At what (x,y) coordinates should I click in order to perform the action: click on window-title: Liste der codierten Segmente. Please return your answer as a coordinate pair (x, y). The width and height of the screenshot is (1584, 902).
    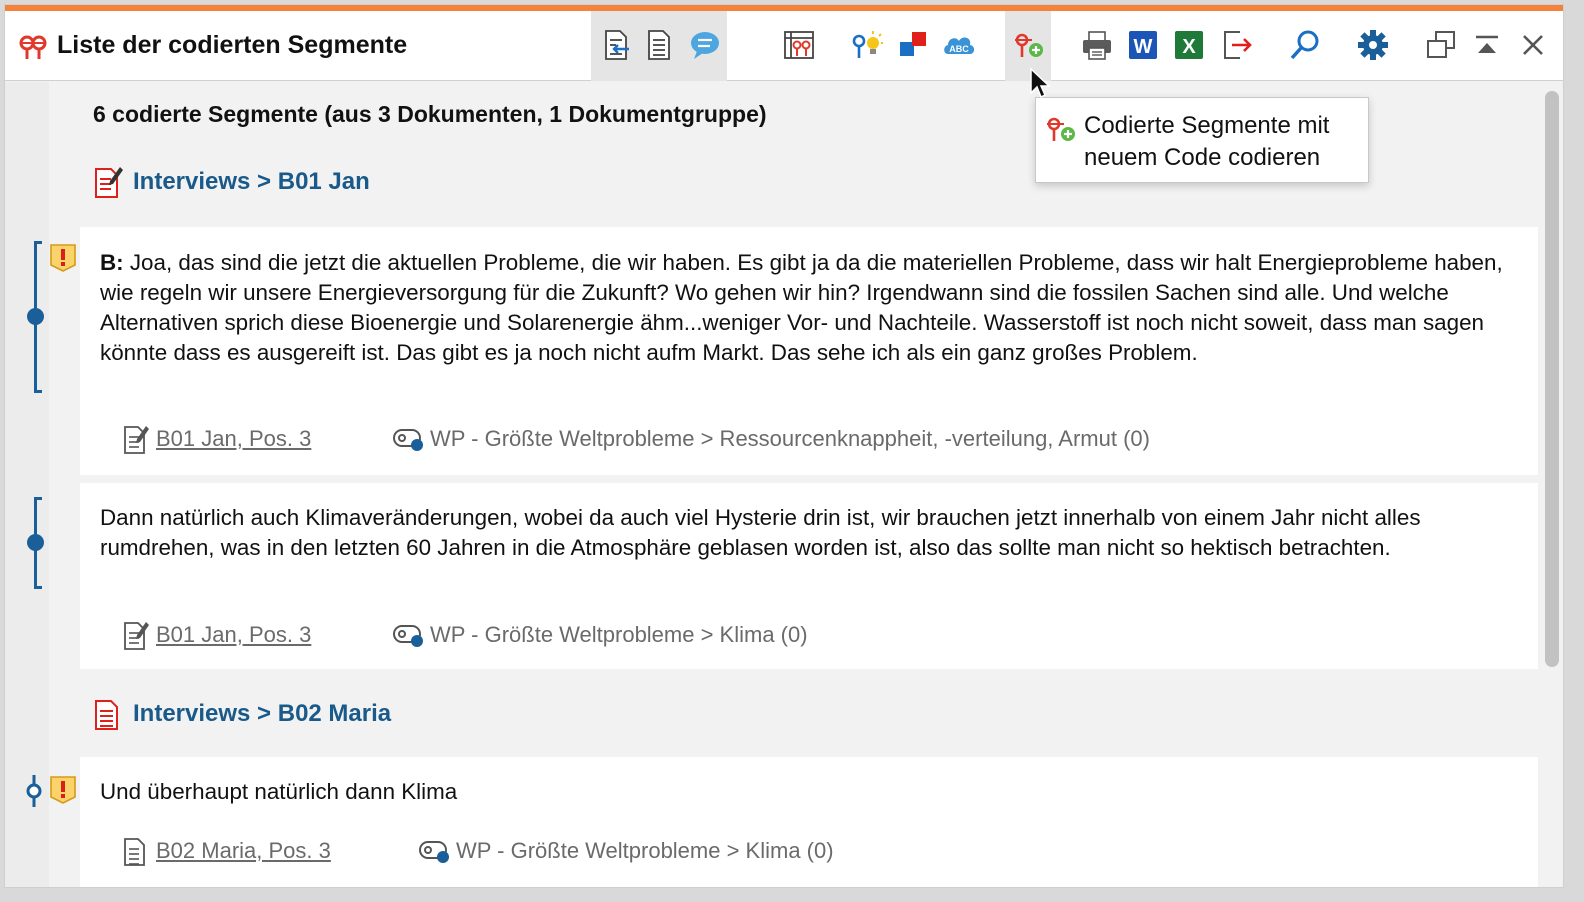
    Looking at the image, I should click on (232, 45).